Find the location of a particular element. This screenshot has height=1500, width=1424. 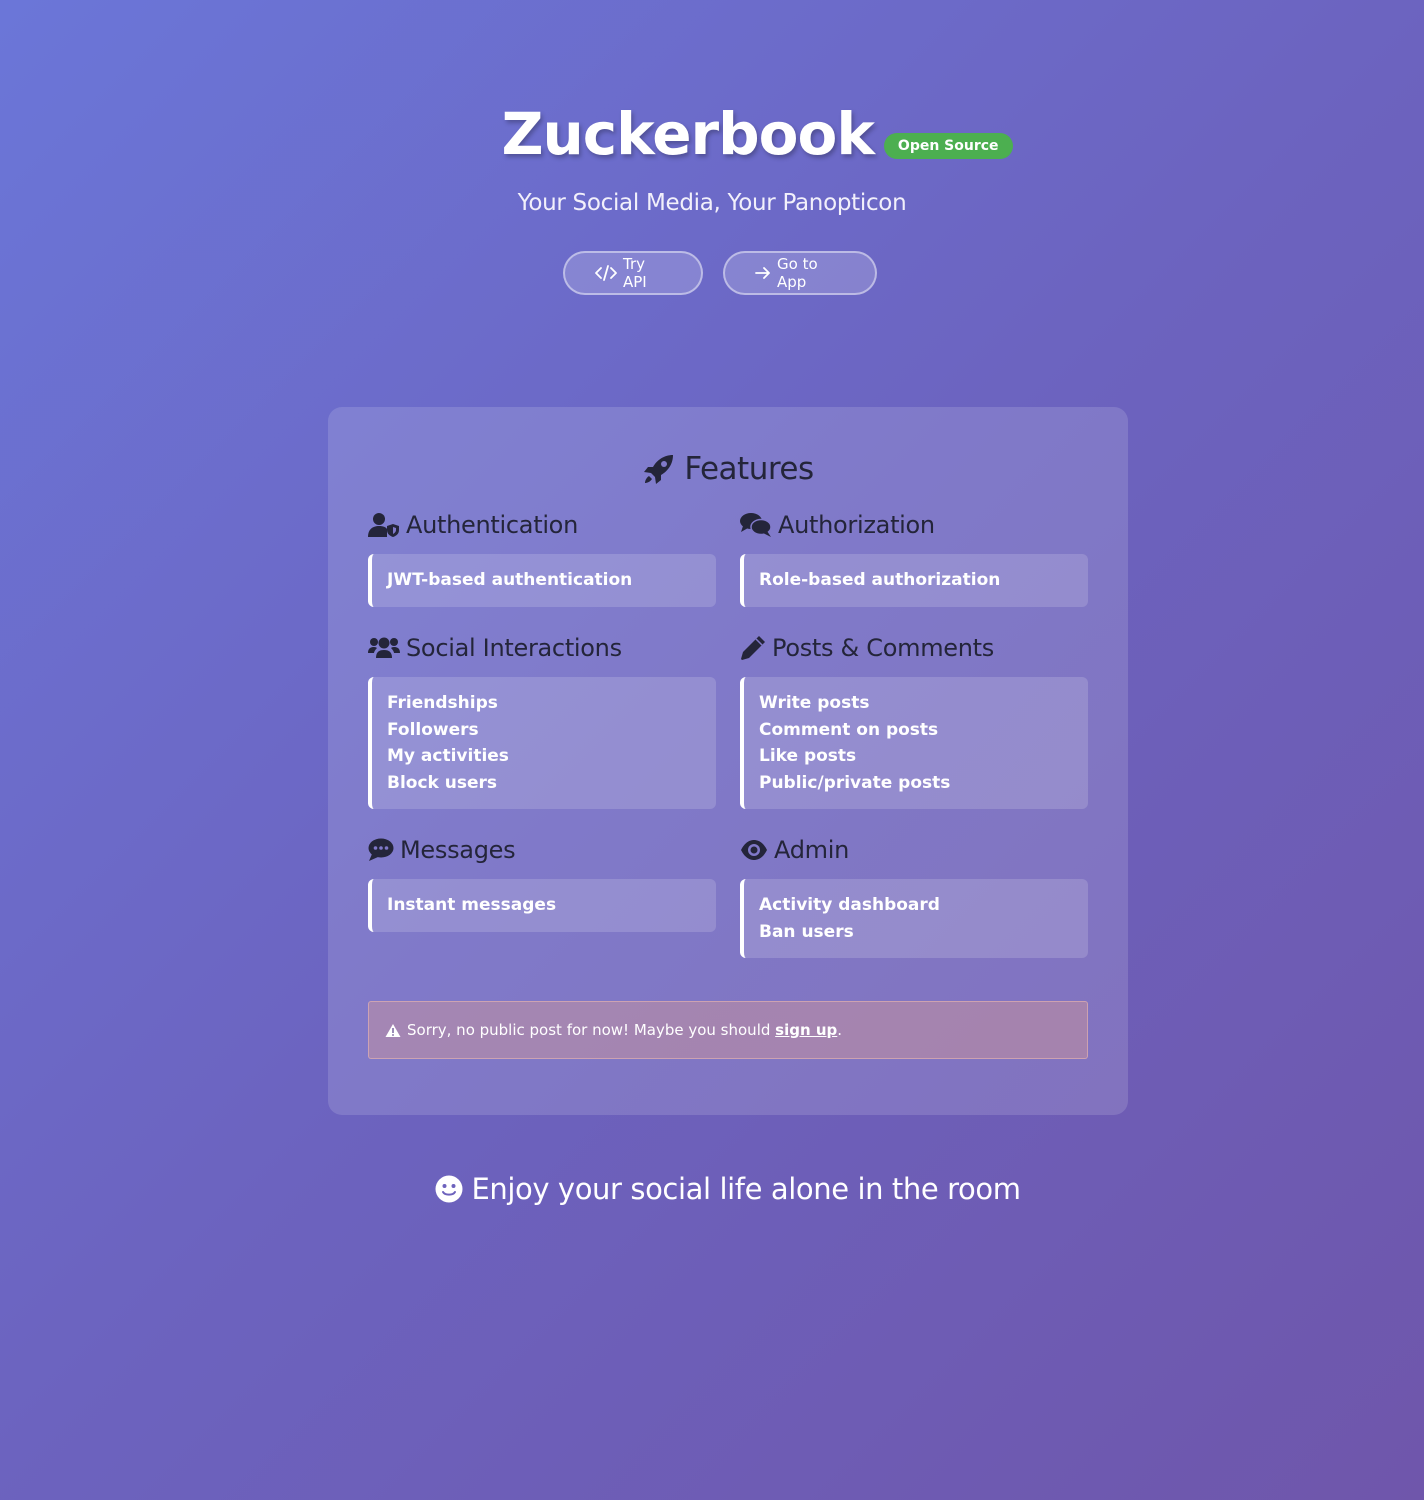

comments-icon is located at coordinates (756, 525).